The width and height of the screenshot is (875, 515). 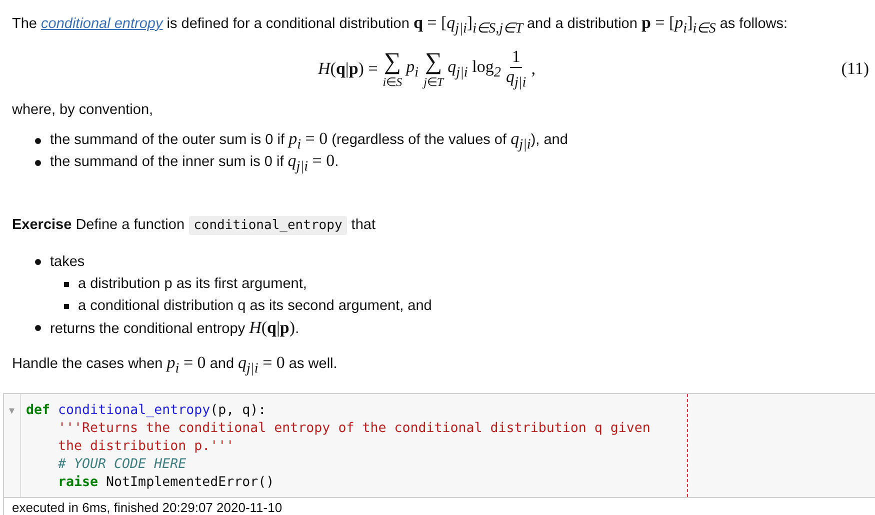 What do you see at coordinates (165, 483) in the screenshot?
I see `code-line: raise NotImplementedError()` at bounding box center [165, 483].